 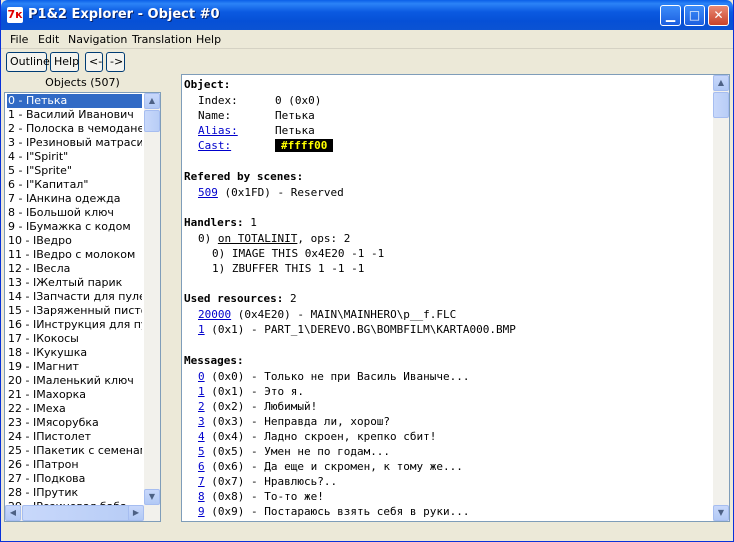 I want to click on message-row: 3 (0x3) - Неправда ли, хорош?, so click(x=294, y=421).